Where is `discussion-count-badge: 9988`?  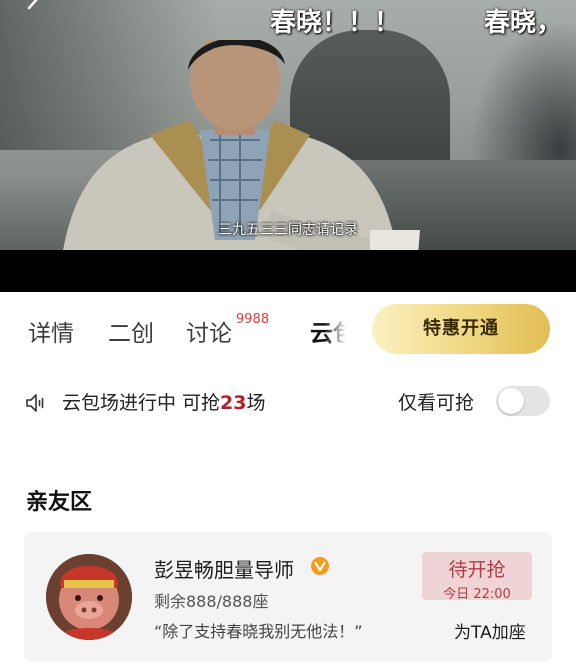
discussion-count-badge: 9988 is located at coordinates (253, 319).